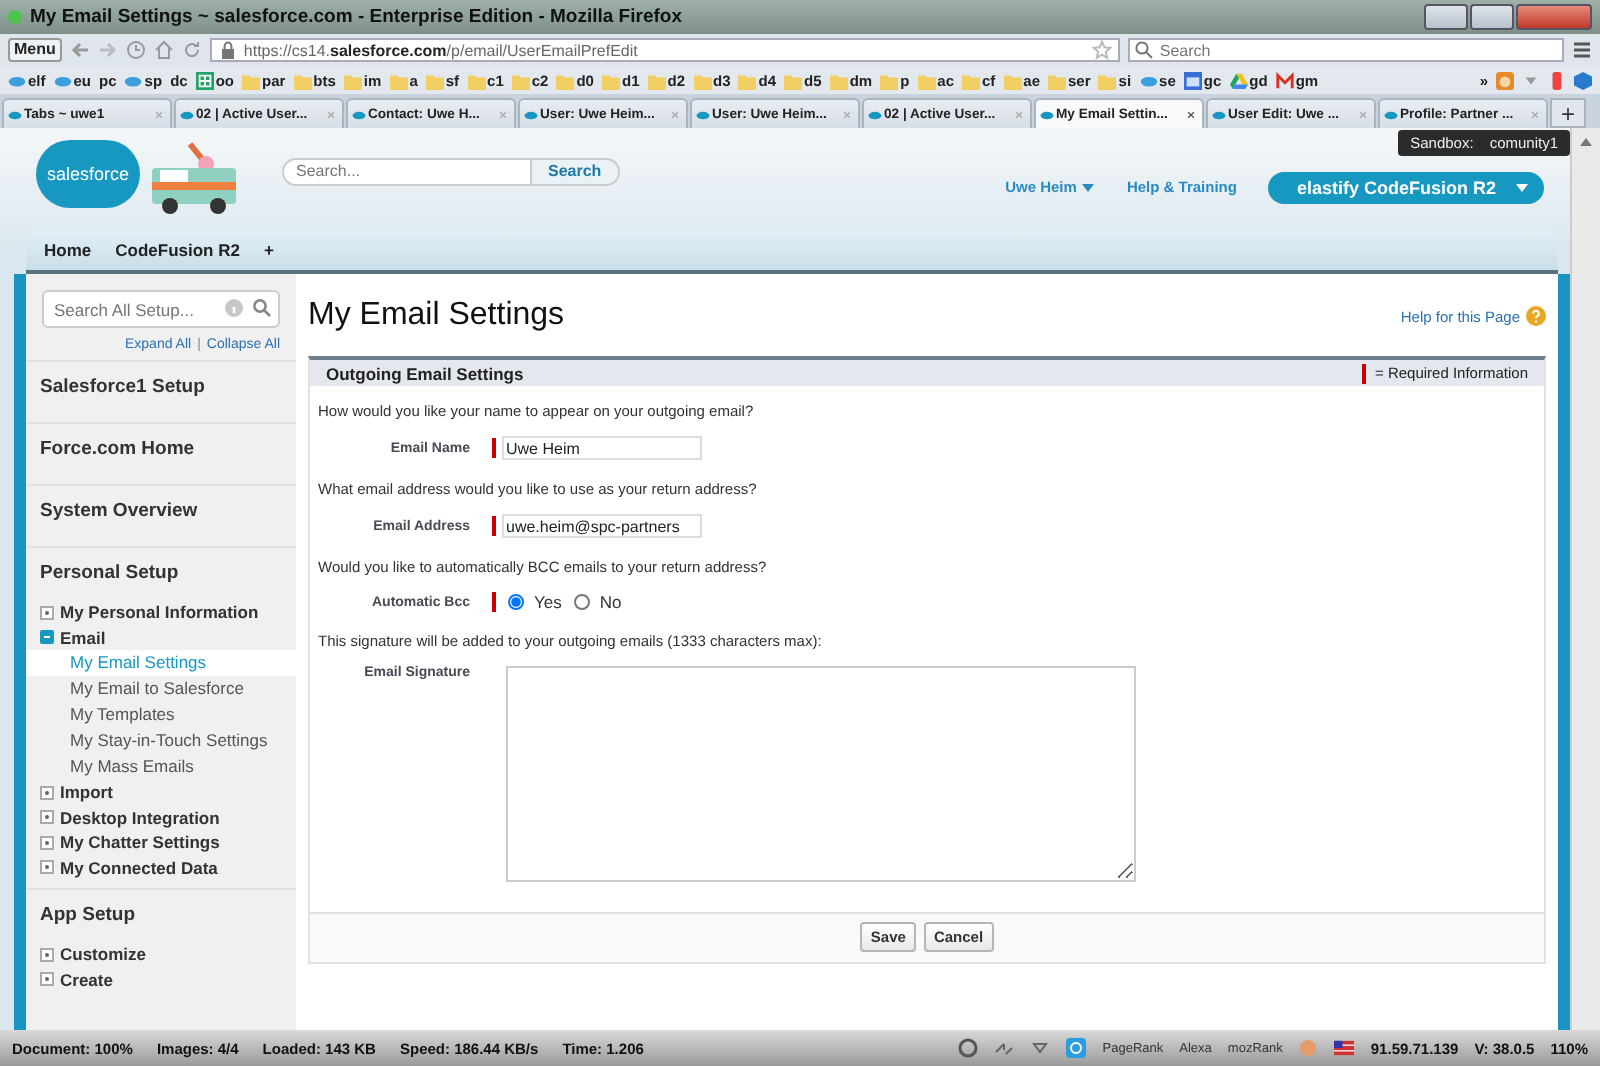  I want to click on signature-field, so click(821, 774).